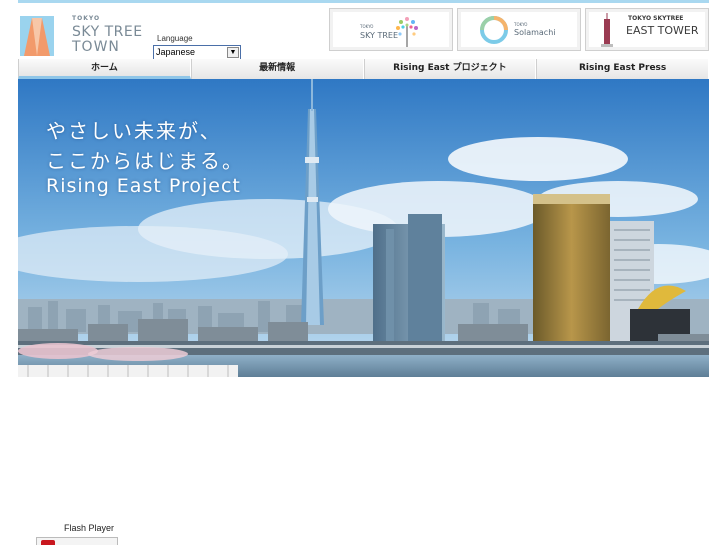  I want to click on banner-east-tower: TOKYO SKYTREE EAST TOWER, so click(647, 29).